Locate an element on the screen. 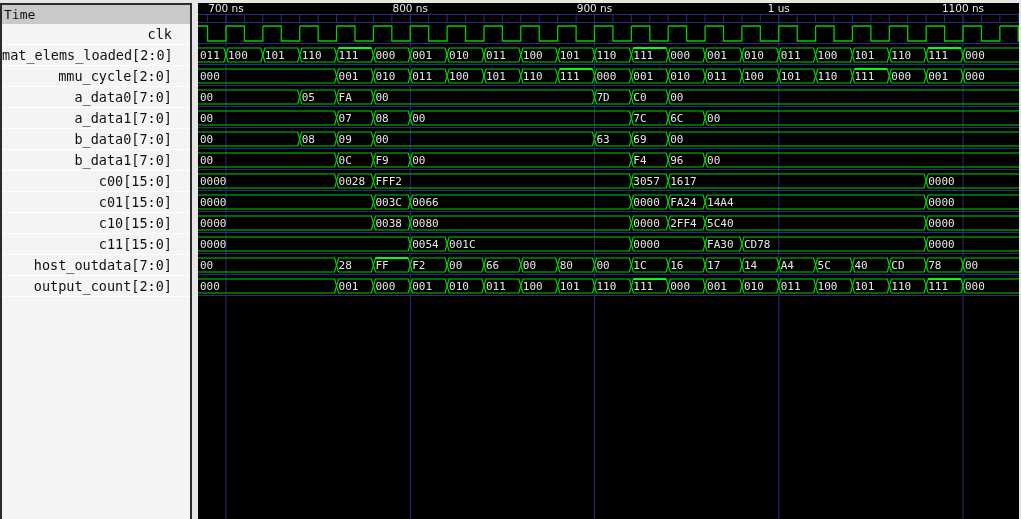 The width and height of the screenshot is (1021, 519). bus-value: 003C is located at coordinates (388, 202).